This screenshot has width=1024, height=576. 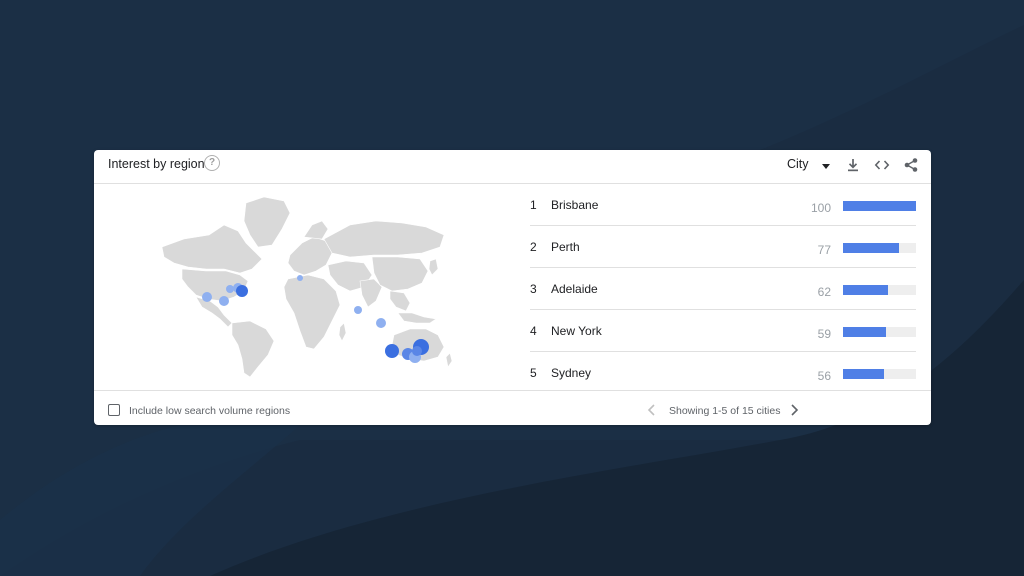 What do you see at coordinates (384, 239) in the screenshot?
I see `map-russia` at bounding box center [384, 239].